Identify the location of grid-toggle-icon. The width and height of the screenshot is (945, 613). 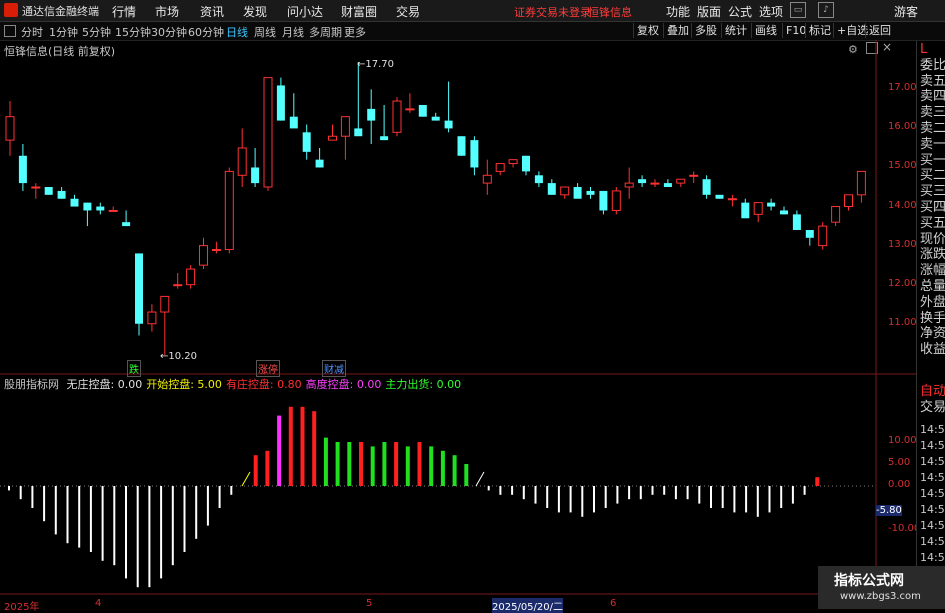
(10, 31).